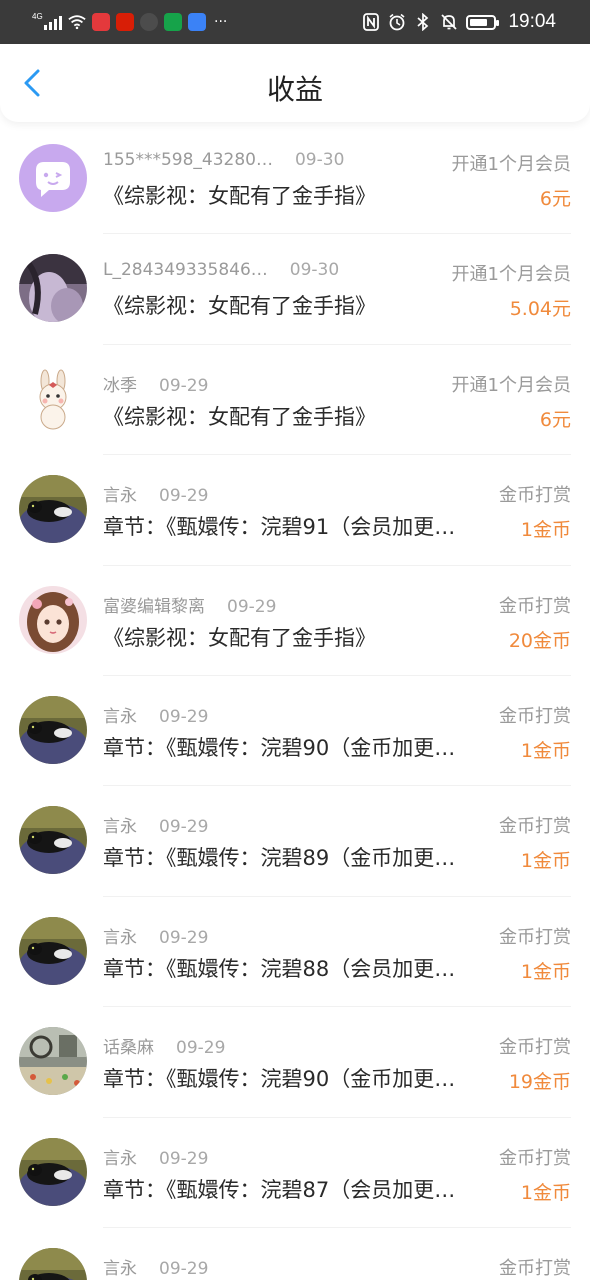  Describe the element at coordinates (295, 22) in the screenshot. I see `status-bar: 4G ··· 19:04` at that location.